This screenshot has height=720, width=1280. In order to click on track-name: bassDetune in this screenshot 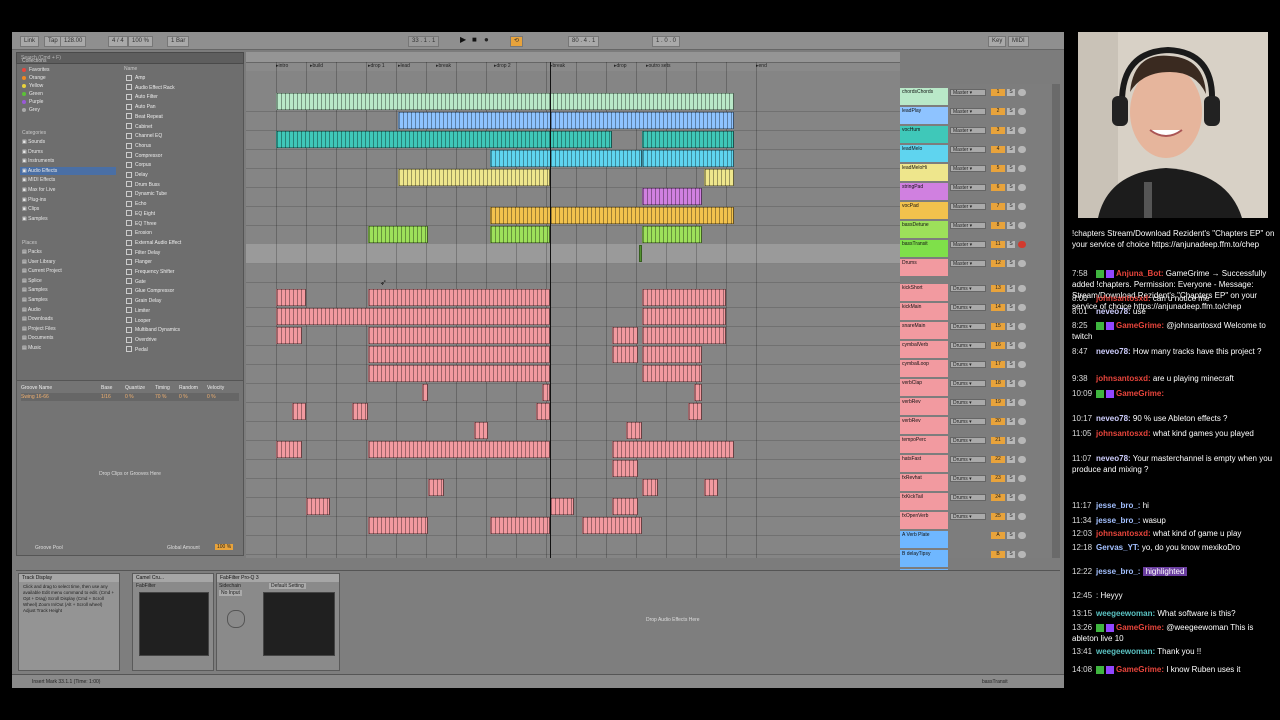, I will do `click(924, 229)`.